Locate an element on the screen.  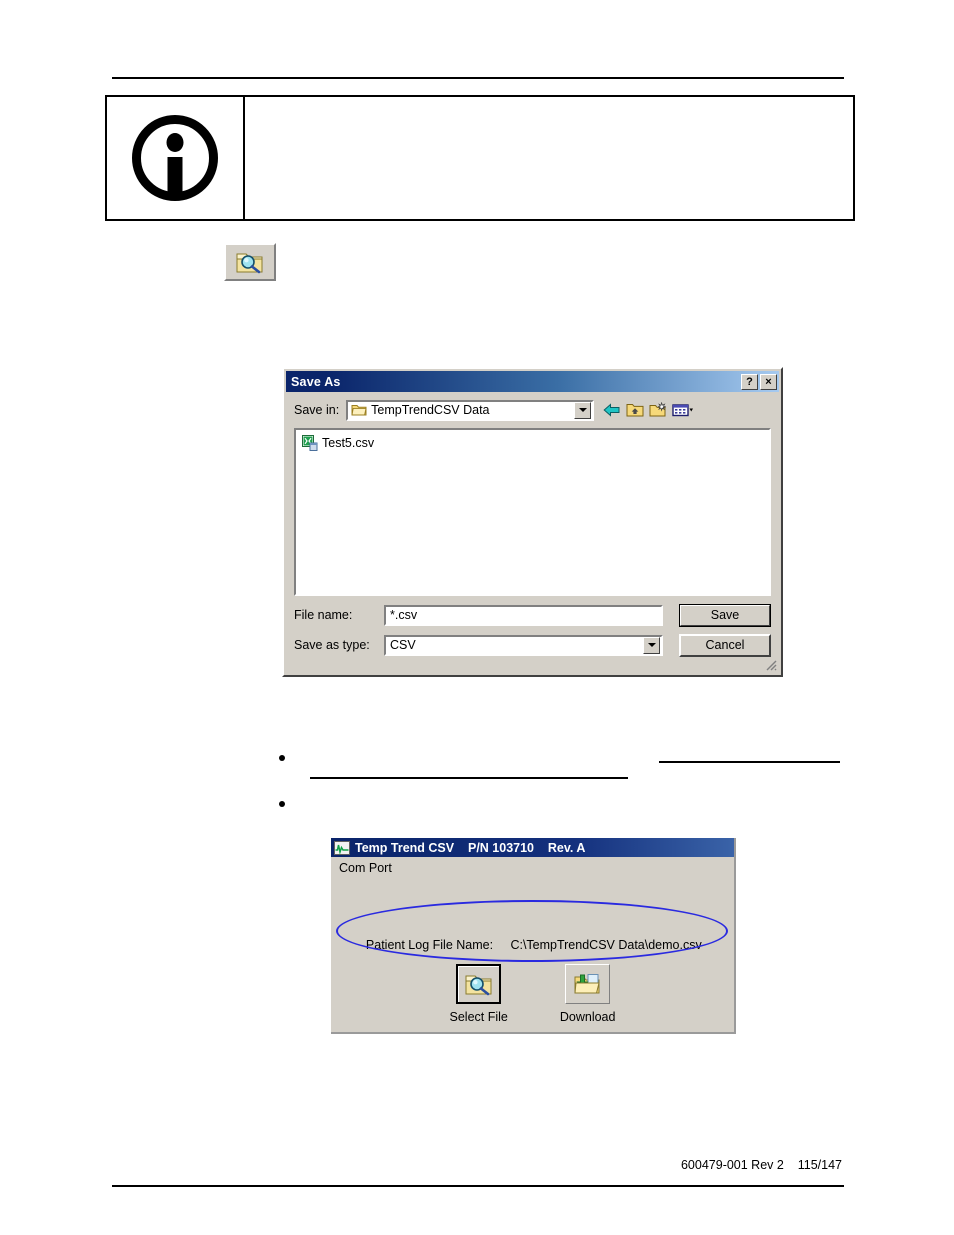
save-in-row: Save in: TempTrendCSV Data is located at coordinates (532, 410).